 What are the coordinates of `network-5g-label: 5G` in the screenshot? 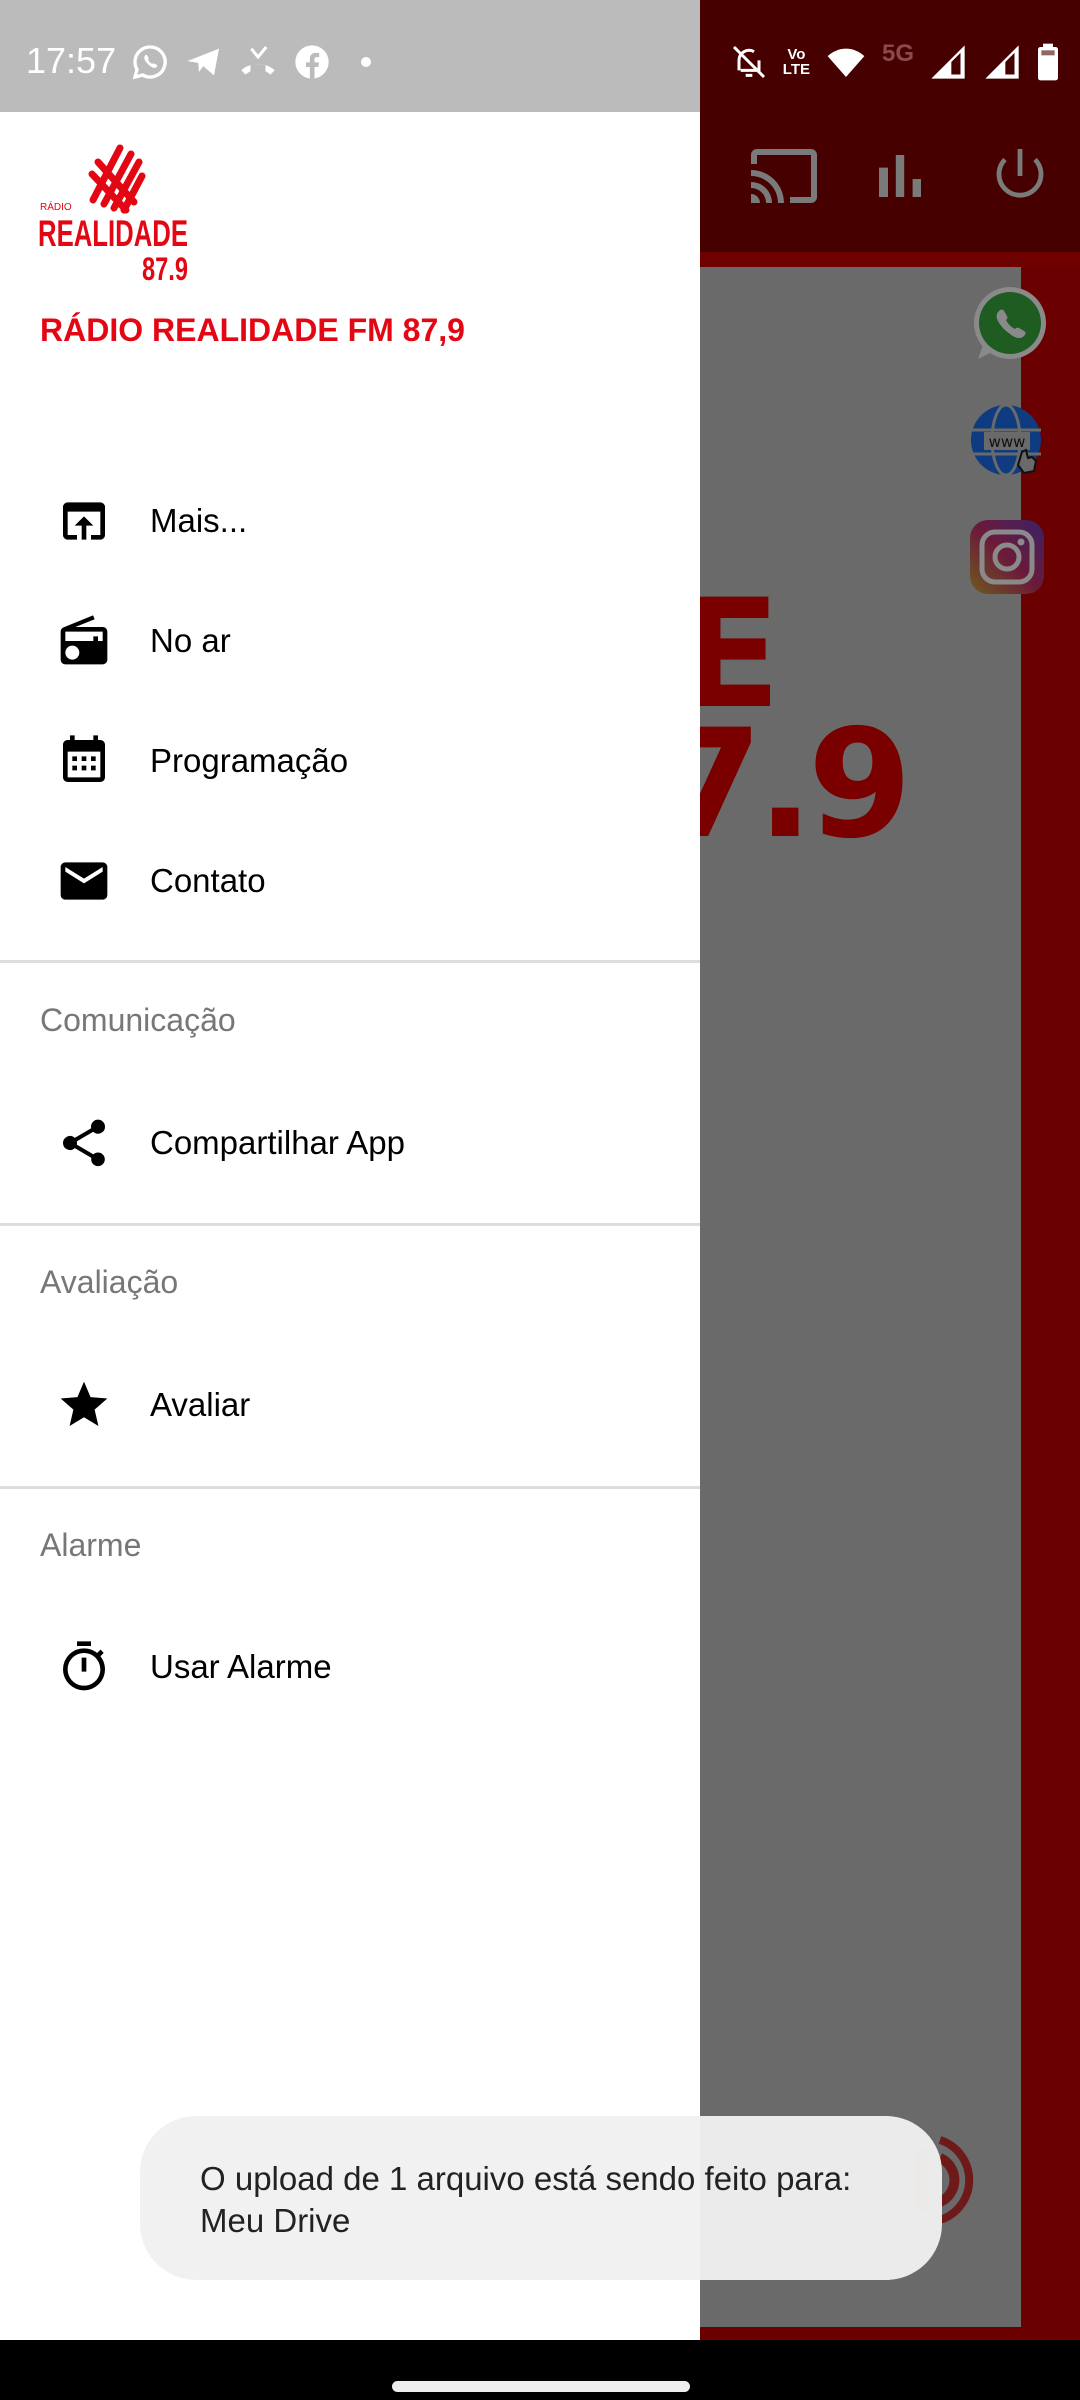 It's located at (897, 53).